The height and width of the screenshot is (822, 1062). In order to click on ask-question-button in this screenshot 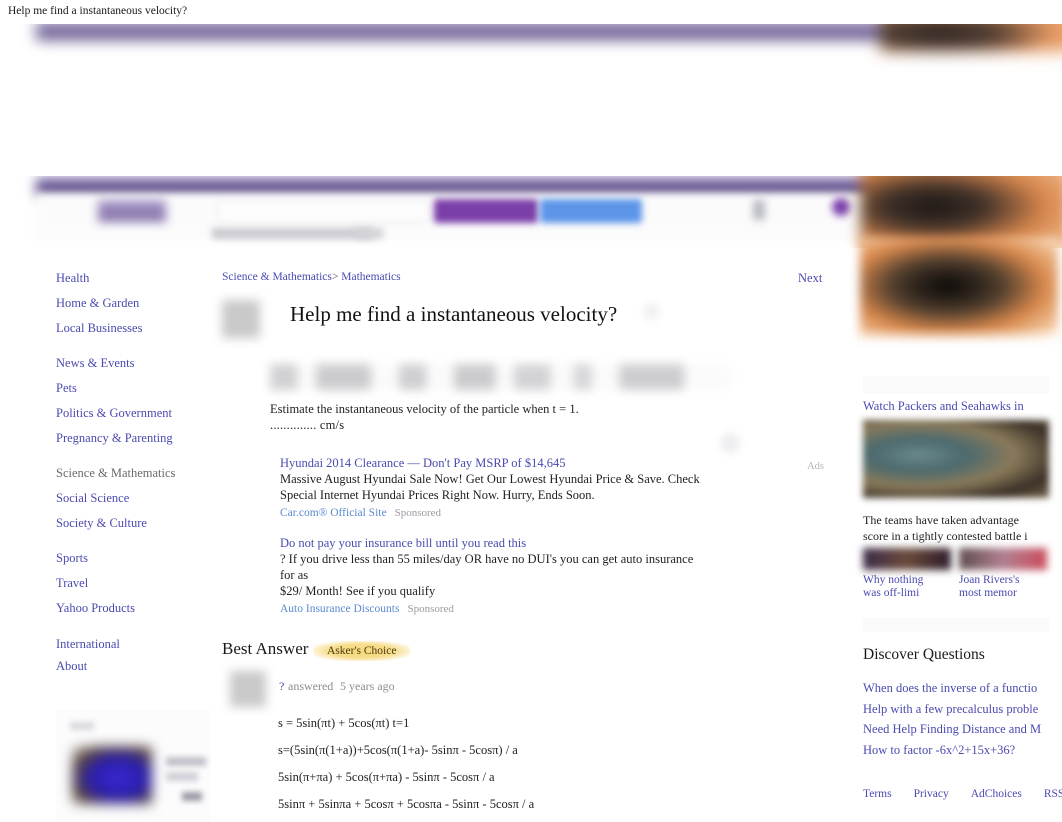, I will do `click(591, 211)`.